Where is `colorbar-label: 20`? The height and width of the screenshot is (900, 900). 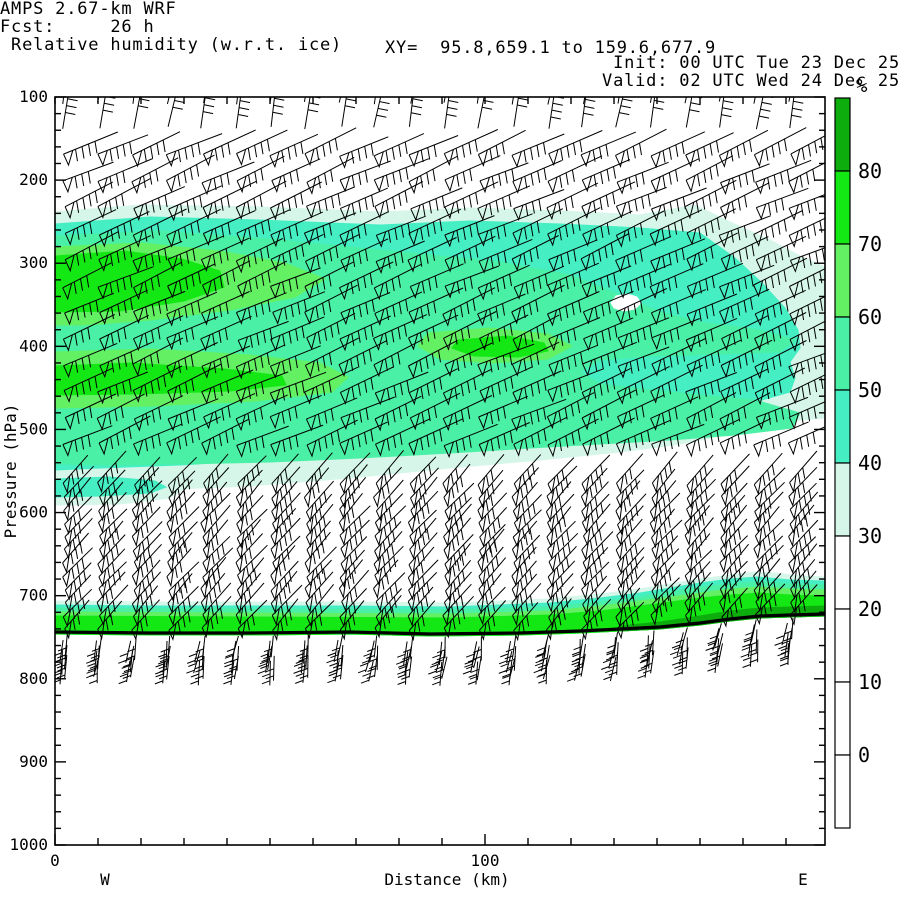
colorbar-label: 20 is located at coordinates (870, 609).